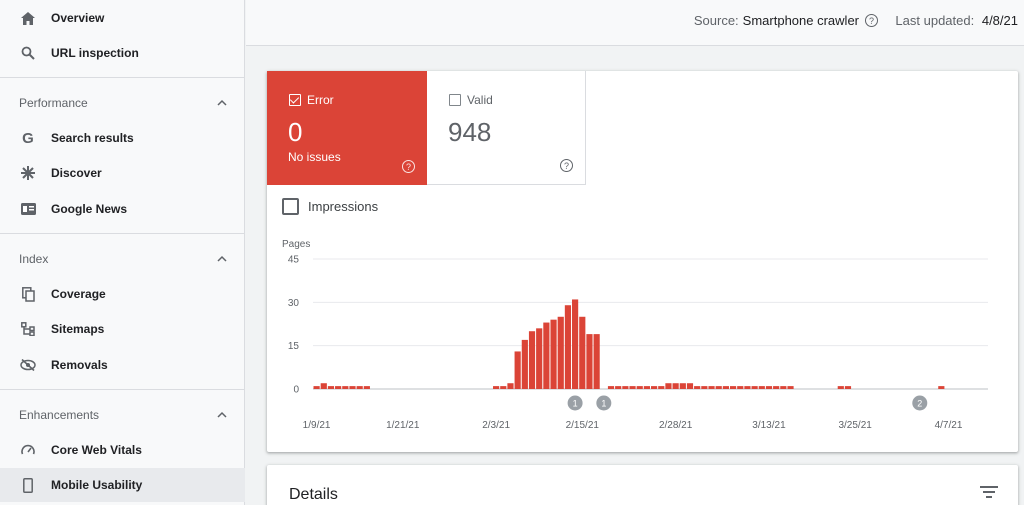  I want to click on section-label: Enhancements, so click(59, 415).